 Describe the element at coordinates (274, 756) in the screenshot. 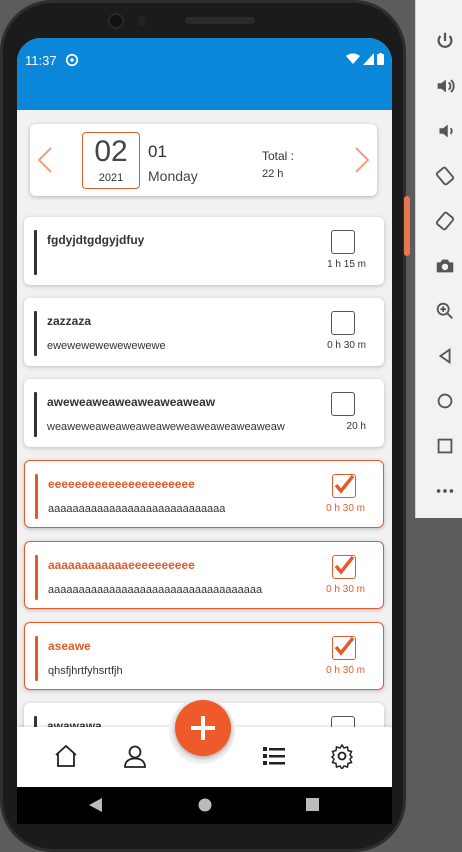

I see `list-icon` at that location.